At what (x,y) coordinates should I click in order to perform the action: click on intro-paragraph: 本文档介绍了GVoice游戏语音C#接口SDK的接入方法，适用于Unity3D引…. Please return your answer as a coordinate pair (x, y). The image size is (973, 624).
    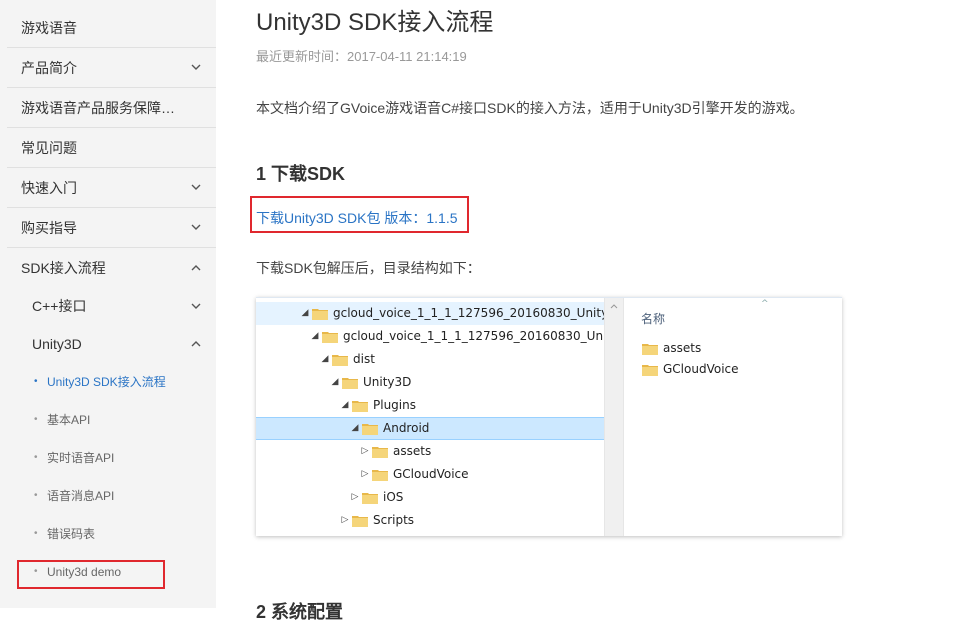
    Looking at the image, I should click on (530, 108).